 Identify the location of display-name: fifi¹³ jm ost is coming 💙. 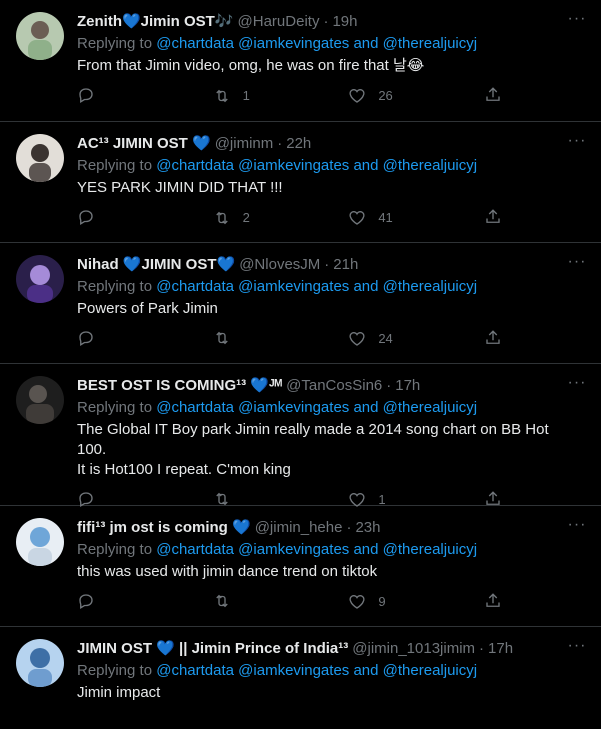
(164, 528).